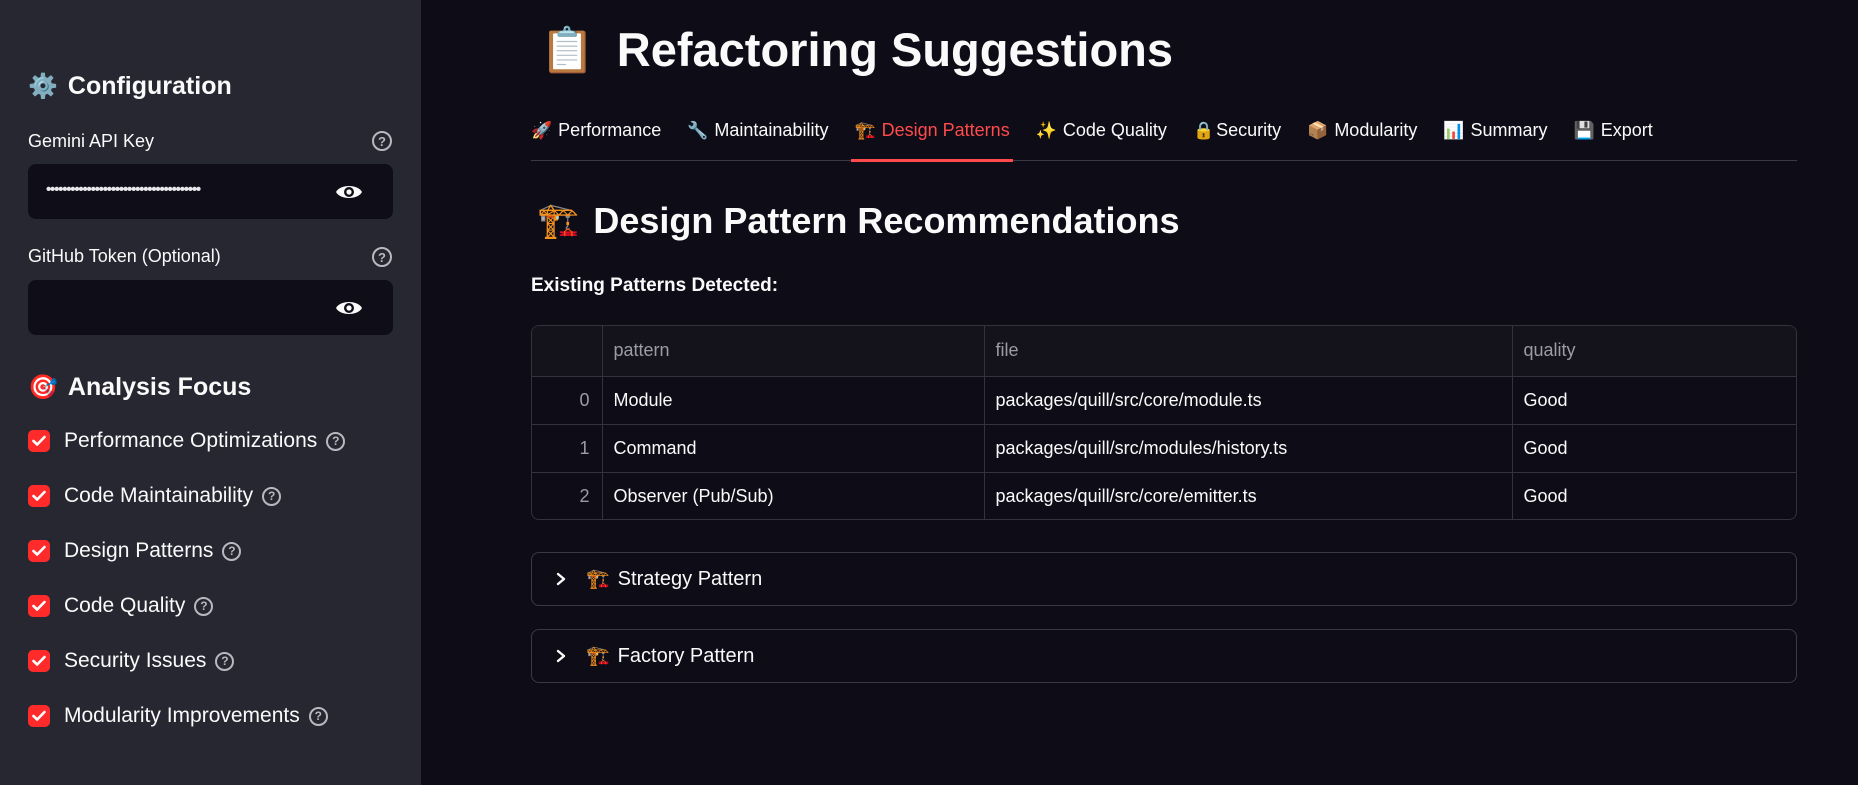 The image size is (1858, 785). Describe the element at coordinates (567, 351) in the screenshot. I see `column-header-index` at that location.